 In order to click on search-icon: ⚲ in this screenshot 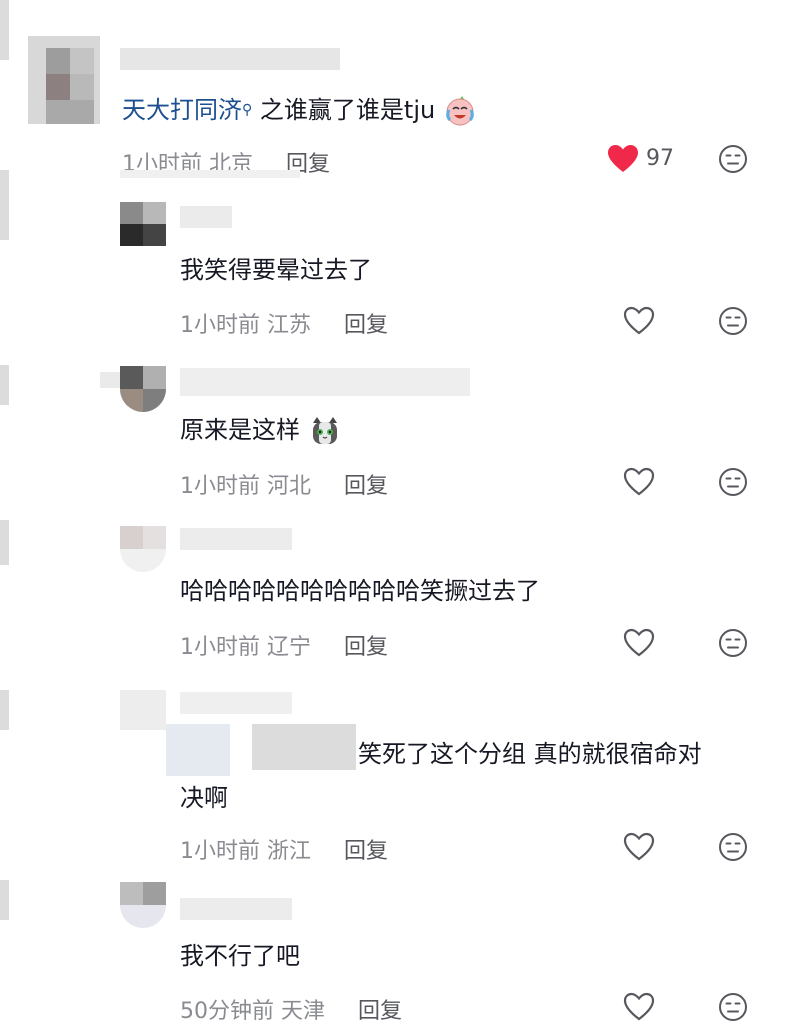, I will do `click(247, 110)`.